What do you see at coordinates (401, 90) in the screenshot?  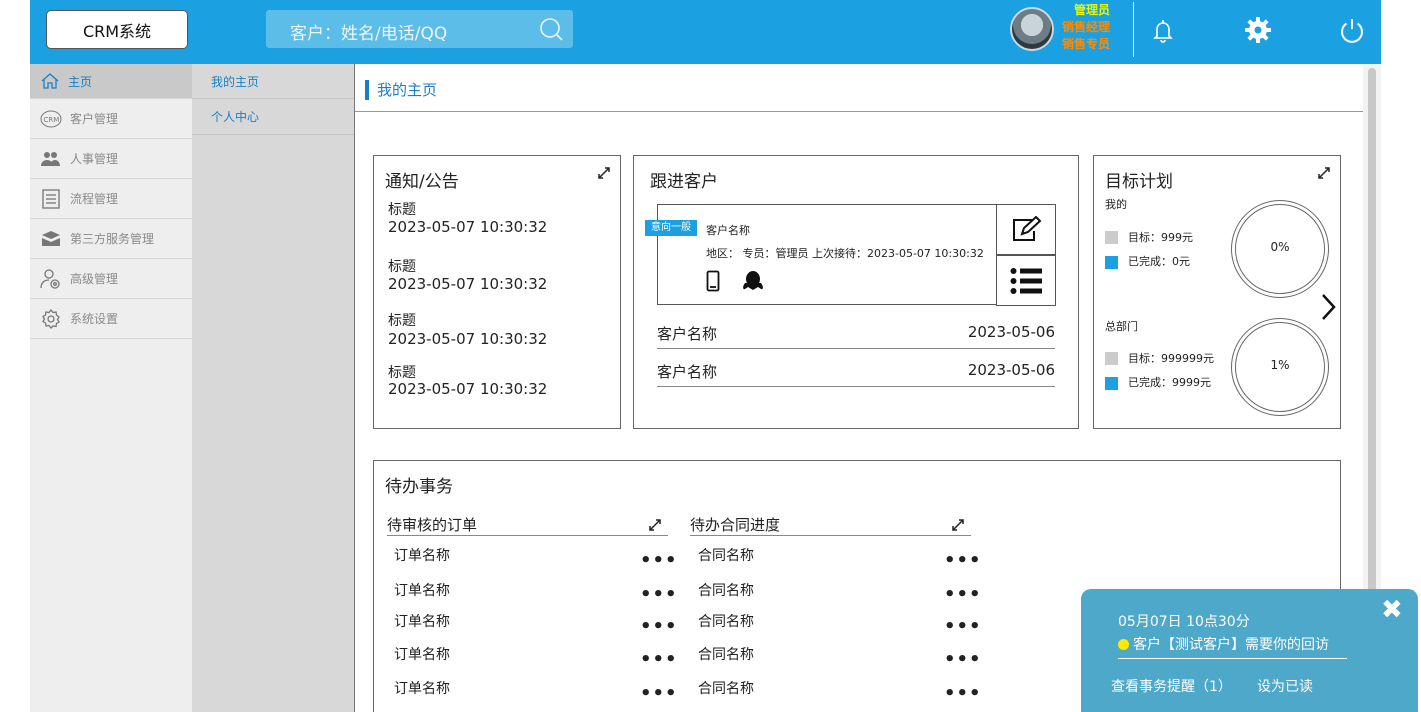 I see `tab-my-home: 我的主页` at bounding box center [401, 90].